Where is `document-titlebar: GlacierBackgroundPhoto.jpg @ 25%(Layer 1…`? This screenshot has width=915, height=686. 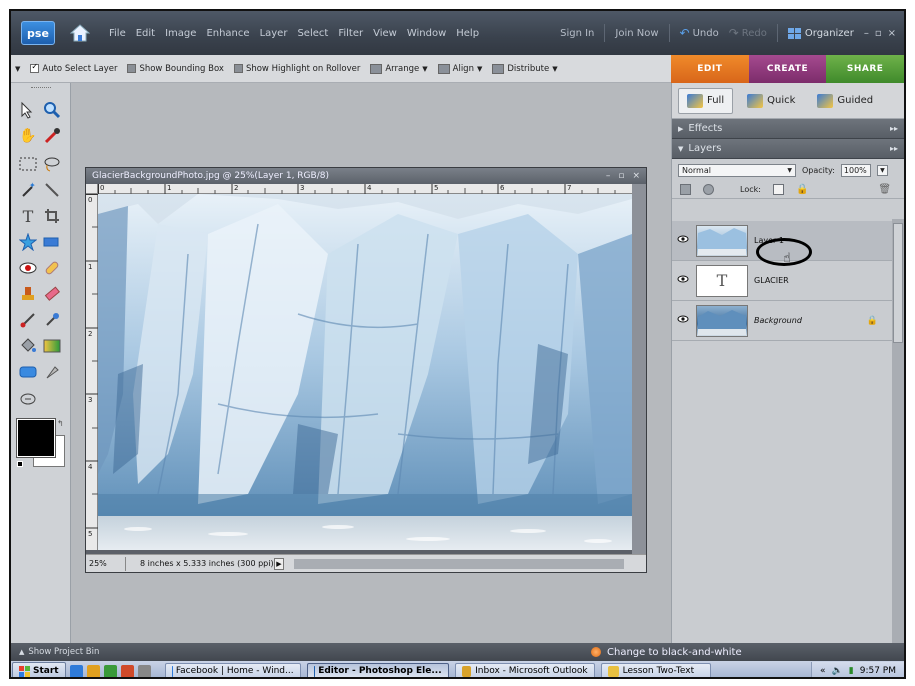
document-titlebar: GlacierBackgroundPhoto.jpg @ 25%(Layer 1… is located at coordinates (366, 176).